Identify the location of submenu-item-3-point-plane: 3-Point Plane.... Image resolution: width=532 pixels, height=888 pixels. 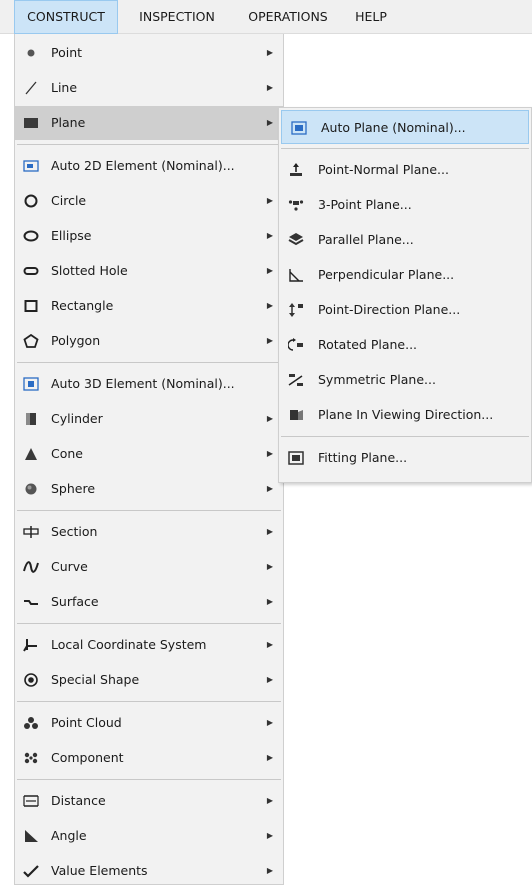
(405, 205).